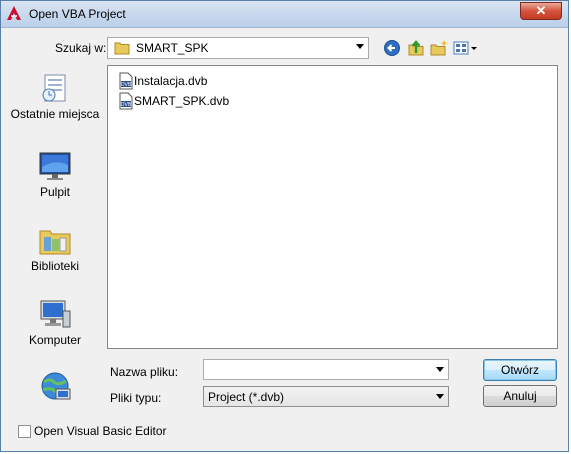 The height and width of the screenshot is (454, 571). Describe the element at coordinates (14, 13) in the screenshot. I see `autocad-app-icon` at that location.